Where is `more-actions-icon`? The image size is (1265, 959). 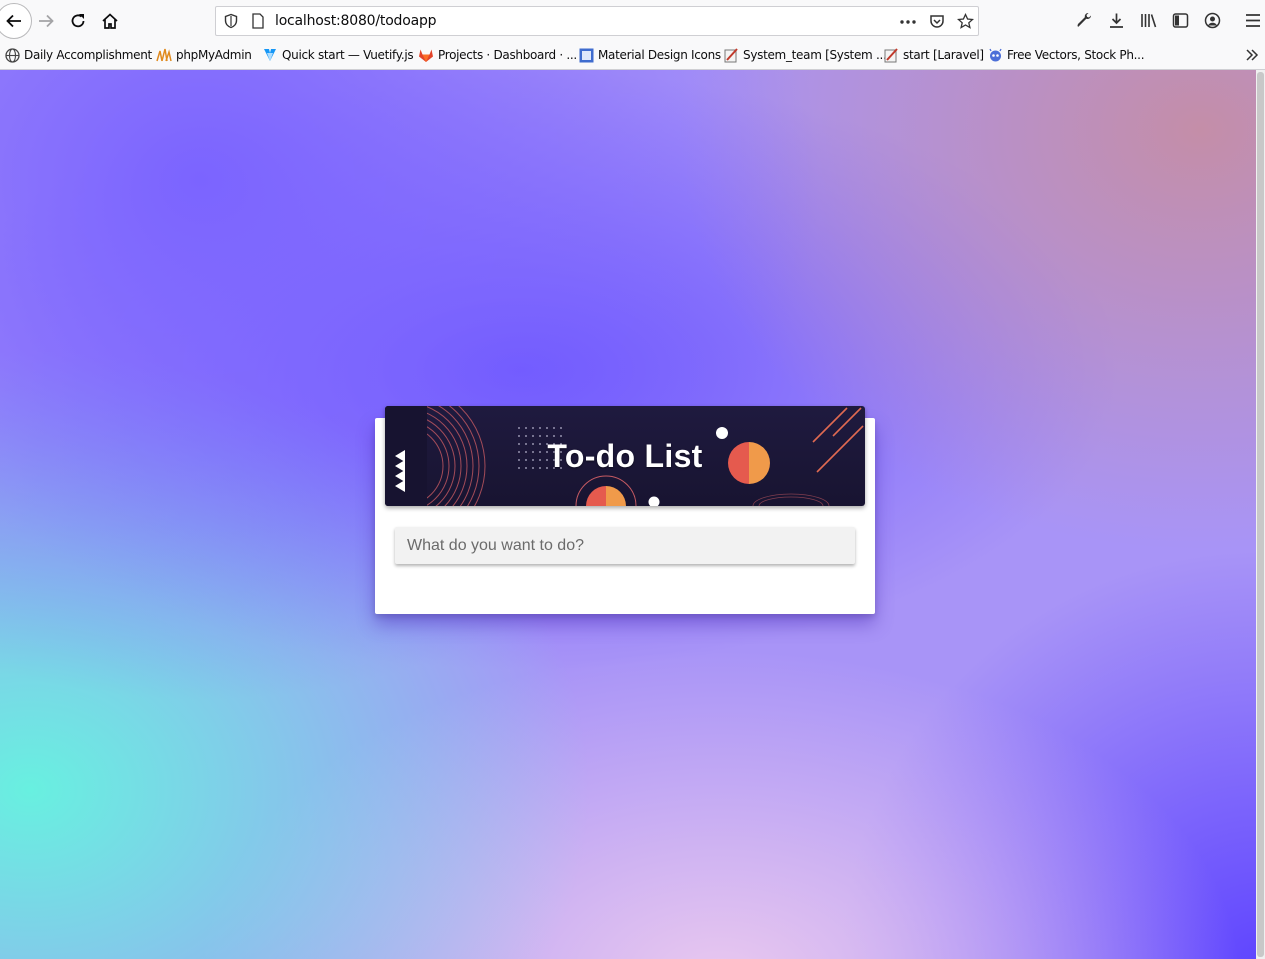 more-actions-icon is located at coordinates (908, 22).